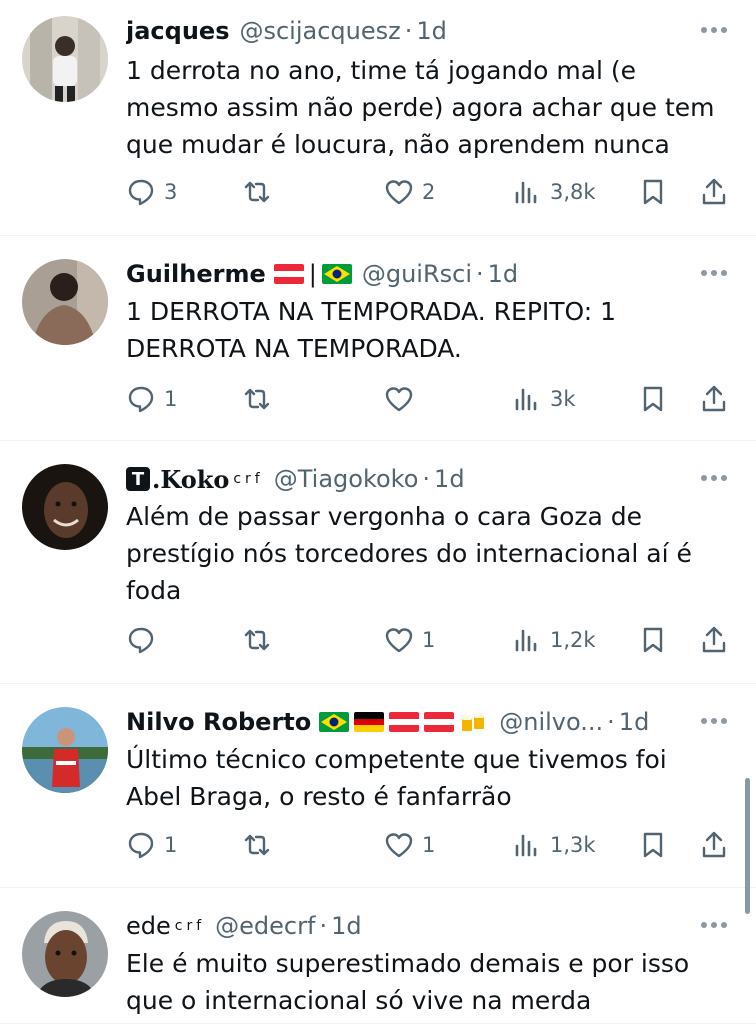  I want to click on tweet-text: 1 DERROTA NA TEMPORADA. REPITO, so click(371, 330).